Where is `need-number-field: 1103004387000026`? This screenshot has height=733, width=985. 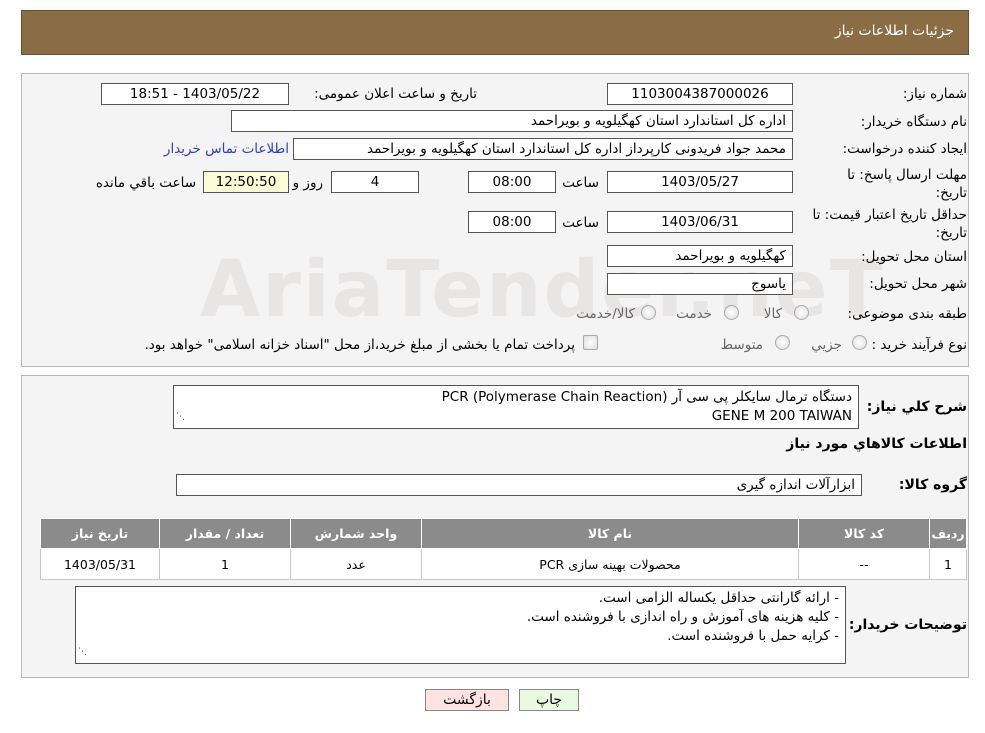
need-number-field: 1103004387000026 is located at coordinates (700, 94).